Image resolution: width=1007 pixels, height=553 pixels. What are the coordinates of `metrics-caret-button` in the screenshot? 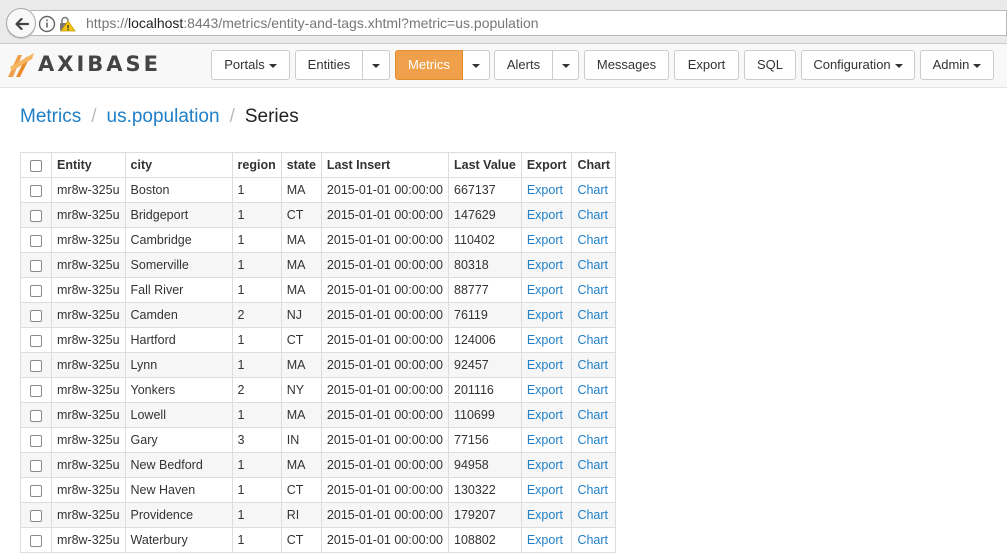 It's located at (476, 65).